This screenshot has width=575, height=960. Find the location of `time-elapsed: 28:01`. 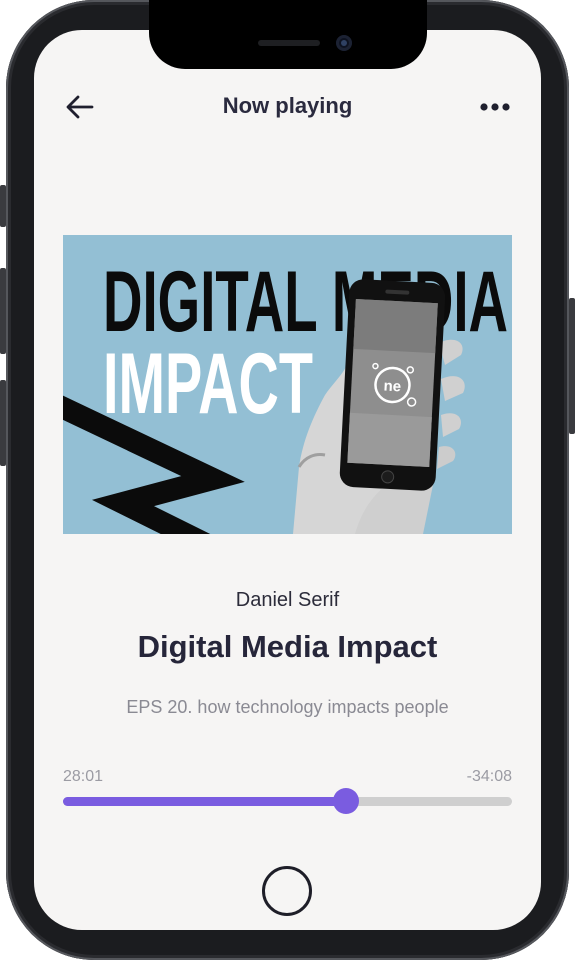

time-elapsed: 28:01 is located at coordinates (83, 776).